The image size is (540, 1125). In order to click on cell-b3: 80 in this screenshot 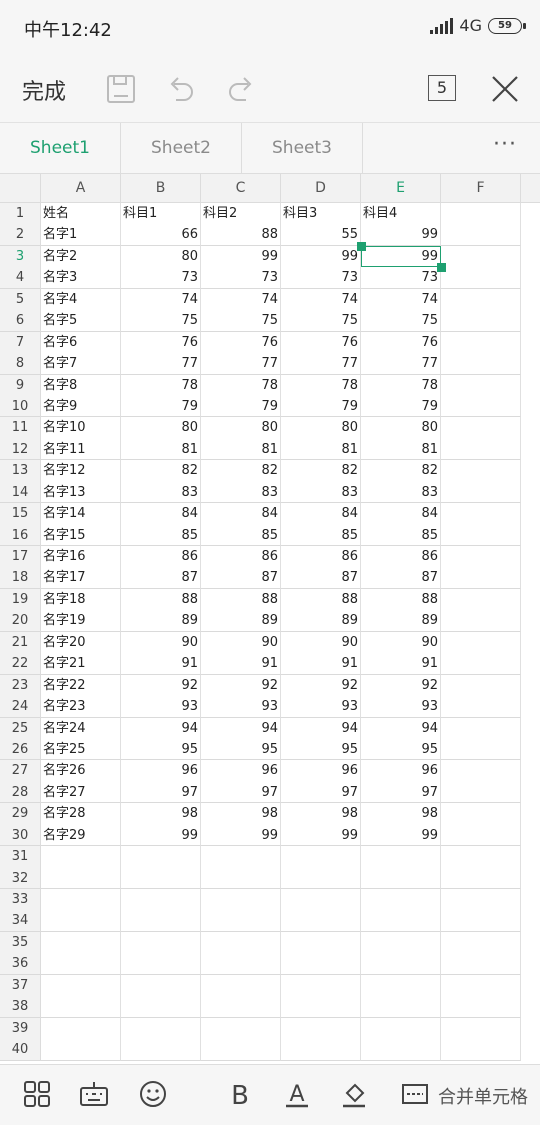, I will do `click(161, 256)`.